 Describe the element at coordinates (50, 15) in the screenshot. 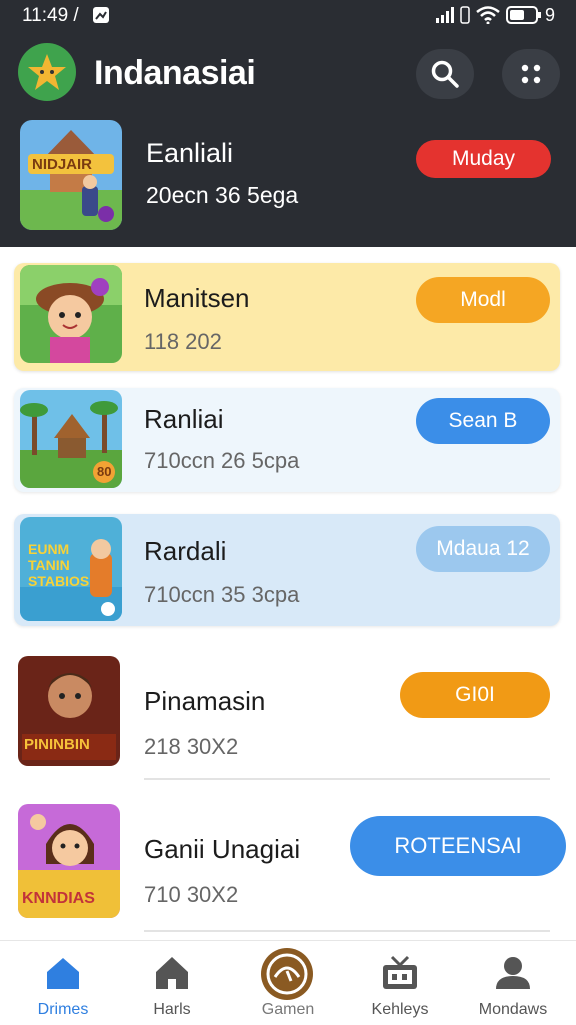

I see `status-time: 11:49 /` at that location.